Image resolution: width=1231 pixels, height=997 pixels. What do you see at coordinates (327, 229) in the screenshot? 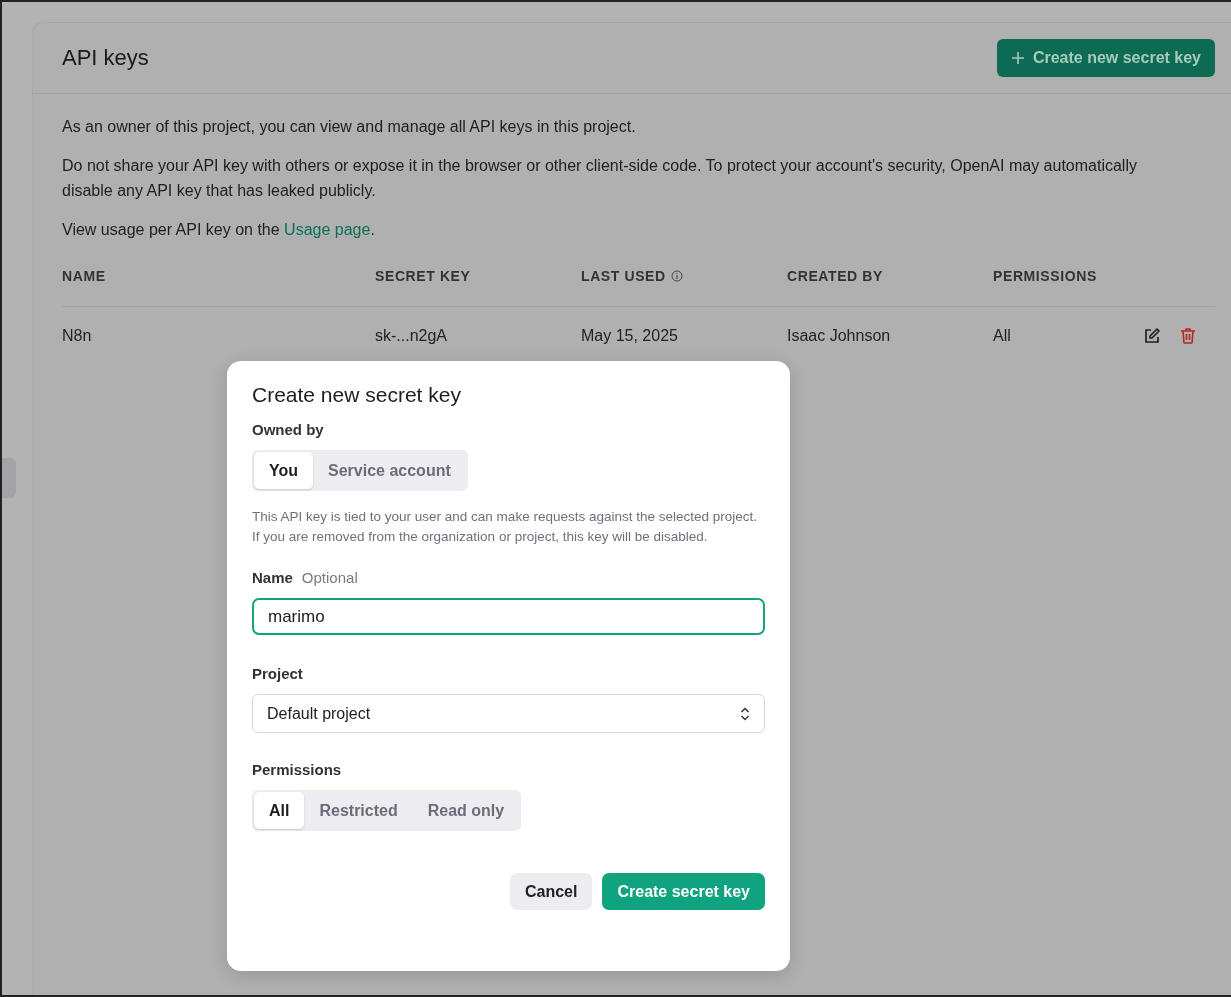
I see `usage-link: Usage page` at bounding box center [327, 229].